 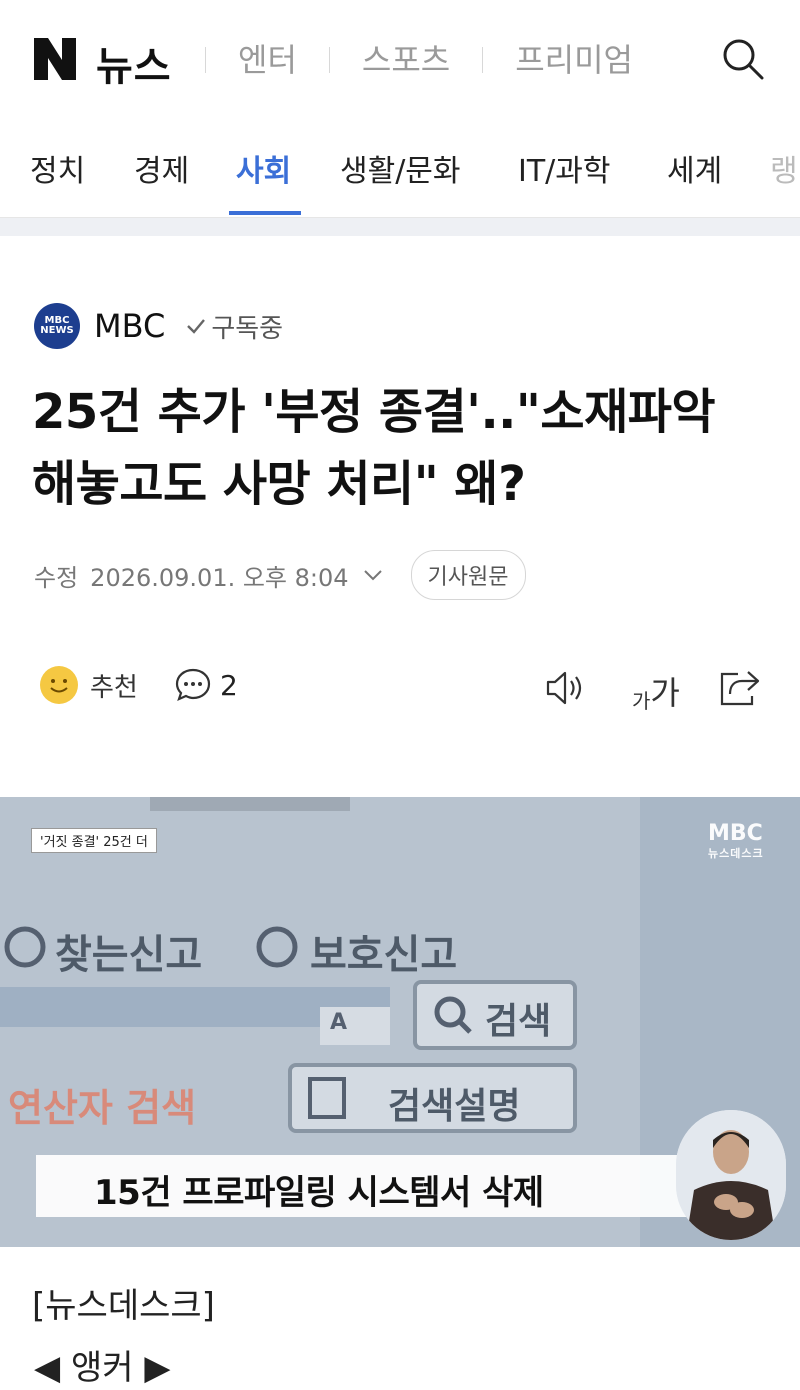 What do you see at coordinates (129, 326) in the screenshot?
I see `press-name: MBC` at bounding box center [129, 326].